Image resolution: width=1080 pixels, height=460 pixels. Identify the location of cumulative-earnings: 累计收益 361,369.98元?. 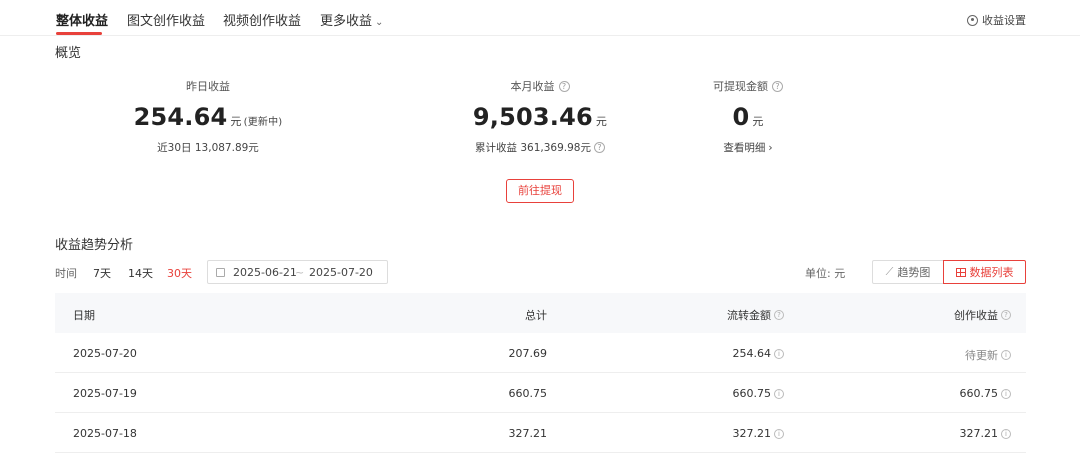
(540, 147).